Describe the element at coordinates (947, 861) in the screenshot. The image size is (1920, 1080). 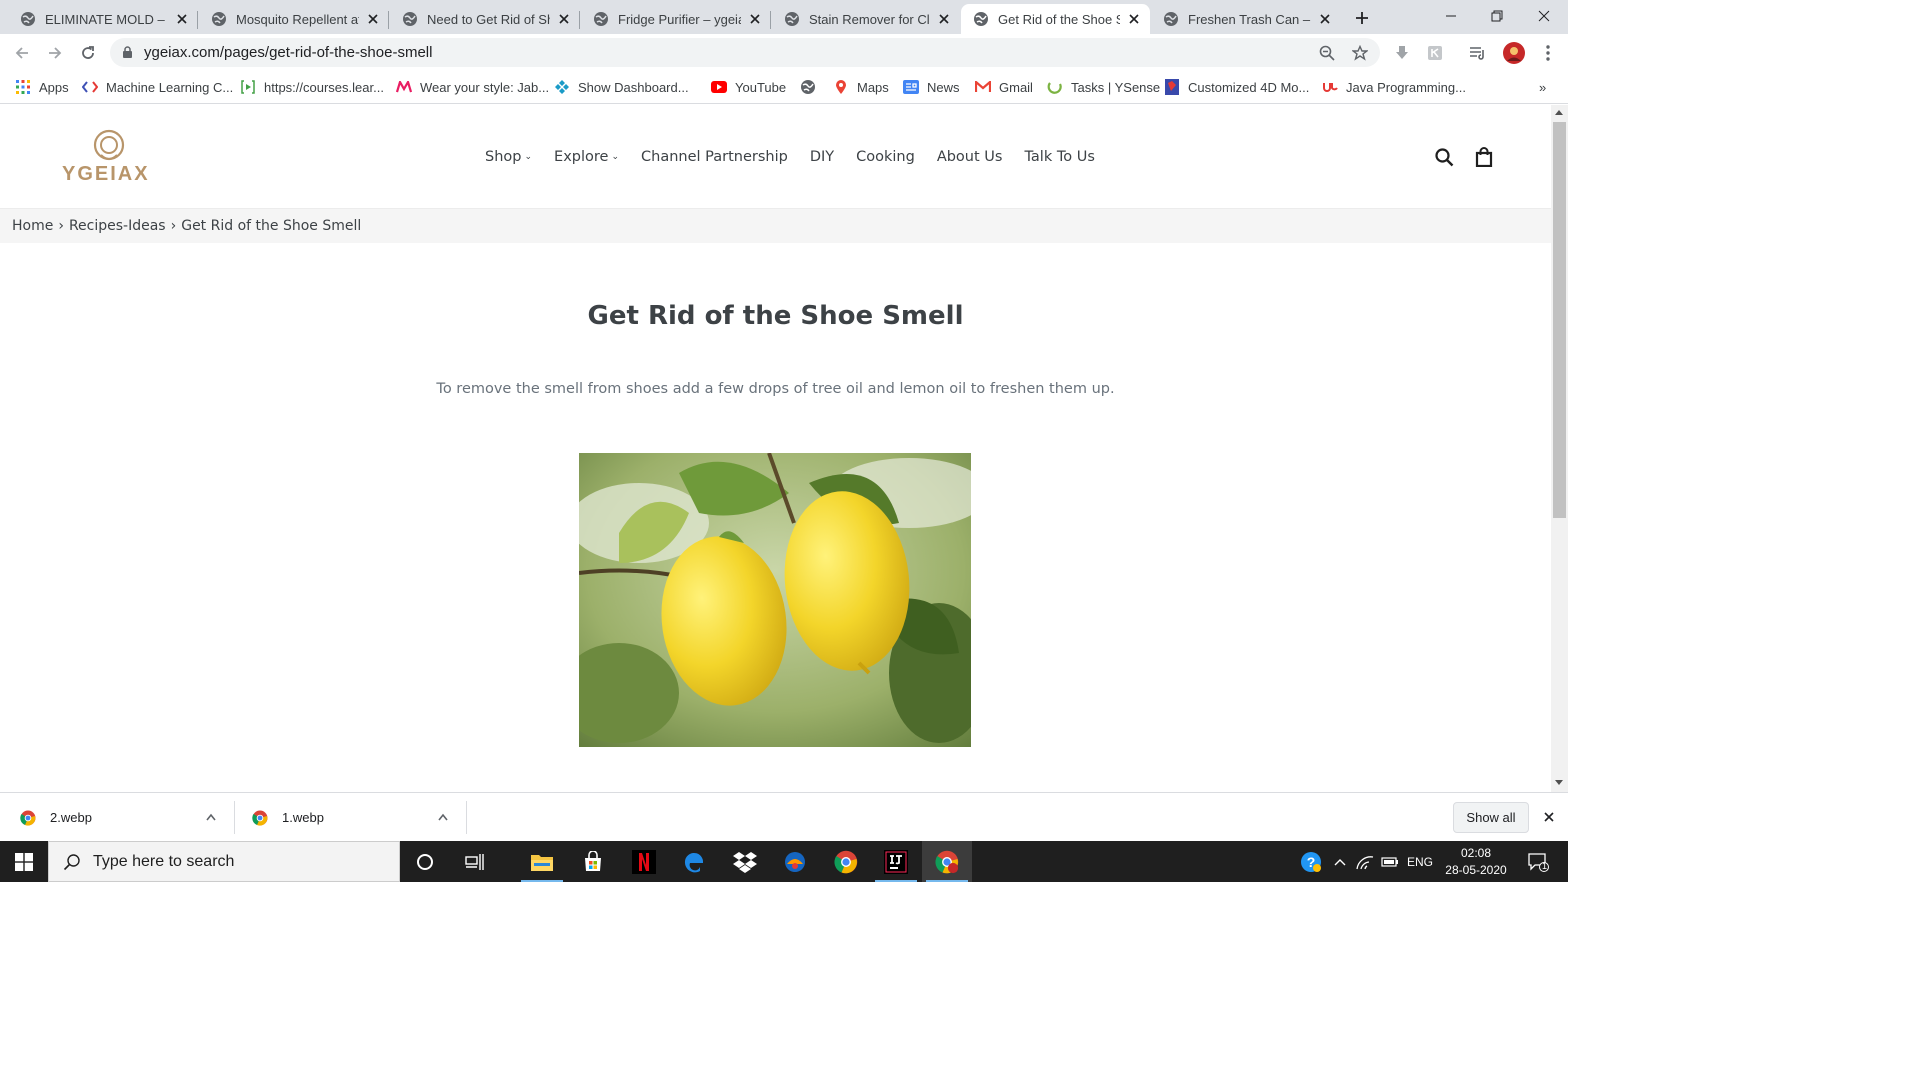
I see `chrome-profile-taskbar-icon` at that location.